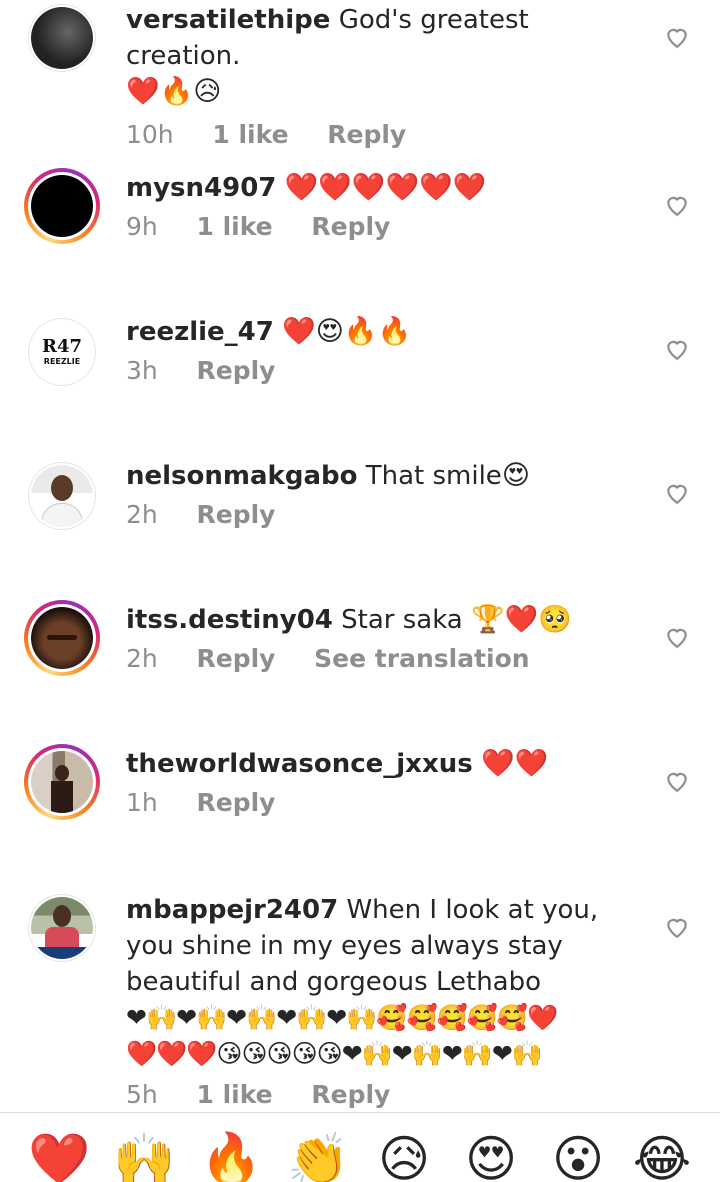  I want to click on comment-text: Star saka, so click(402, 620).